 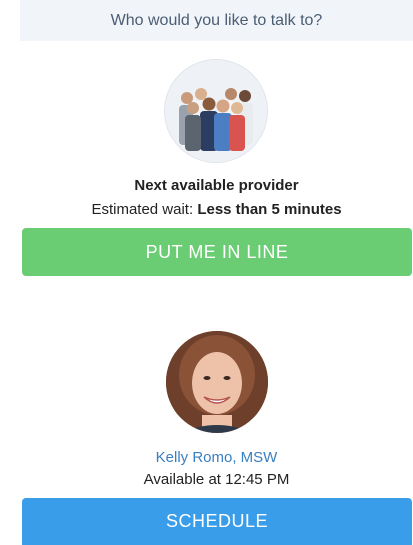 I want to click on wait-label: Estimated wait:, so click(x=142, y=209).